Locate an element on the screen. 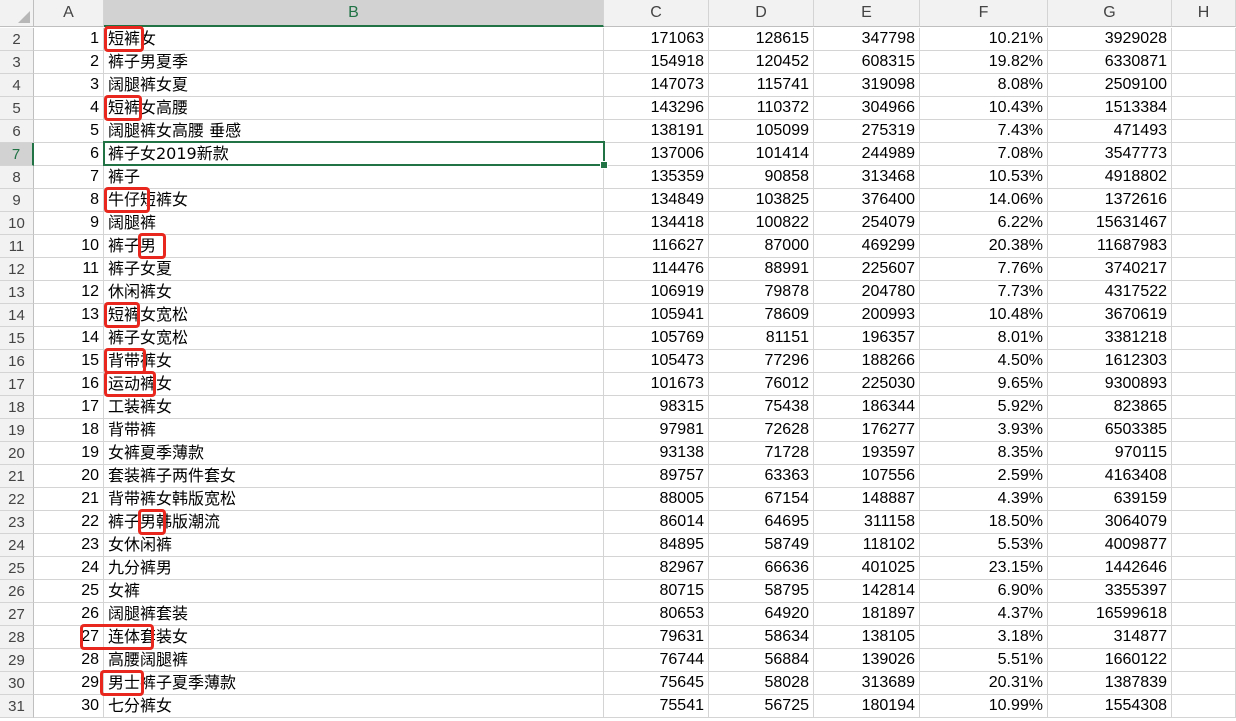  cell-g: 3064079 is located at coordinates (1110, 522).